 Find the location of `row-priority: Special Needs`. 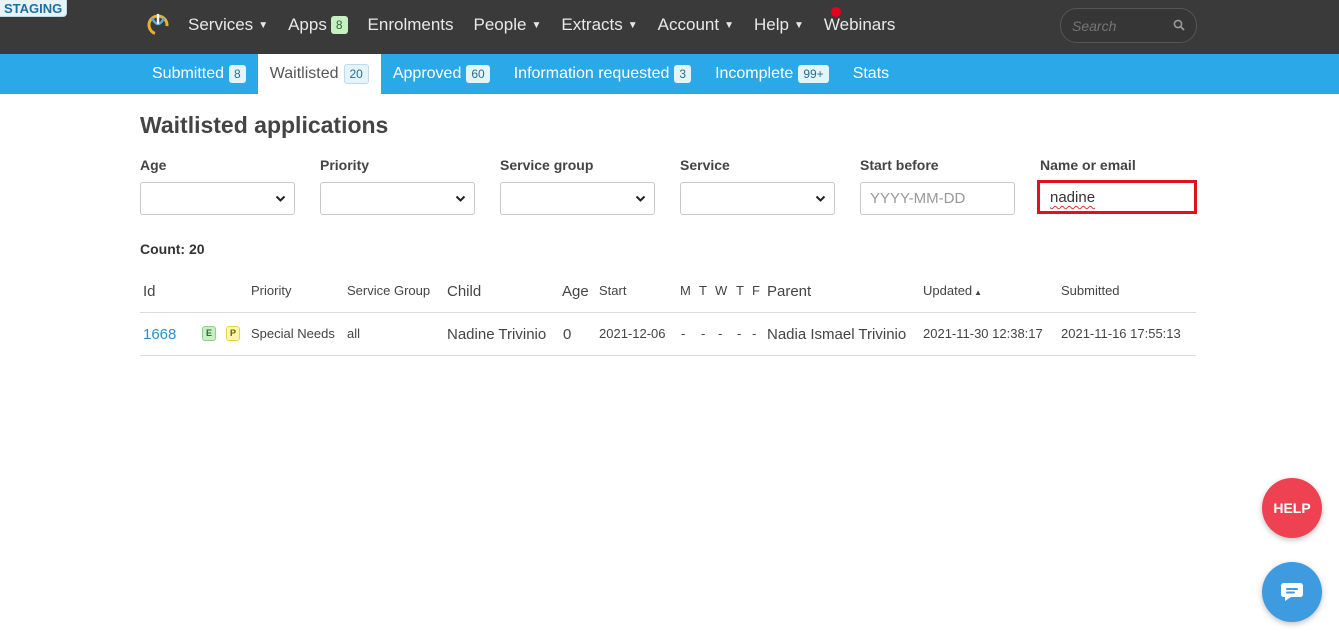

row-priority: Special Needs is located at coordinates (293, 333).